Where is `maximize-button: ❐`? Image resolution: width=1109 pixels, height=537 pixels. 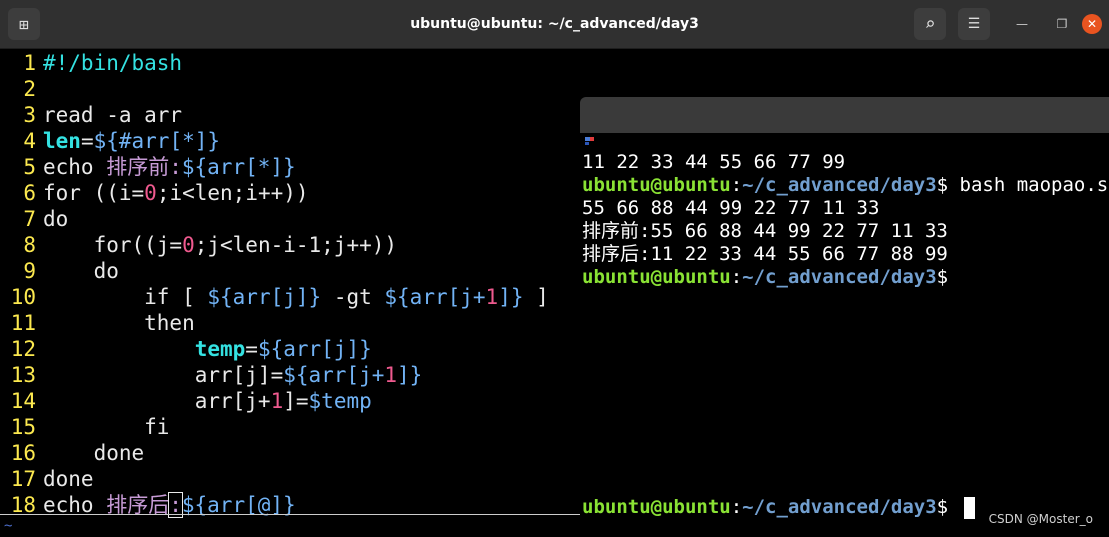 maximize-button: ❐ is located at coordinates (1062, 24).